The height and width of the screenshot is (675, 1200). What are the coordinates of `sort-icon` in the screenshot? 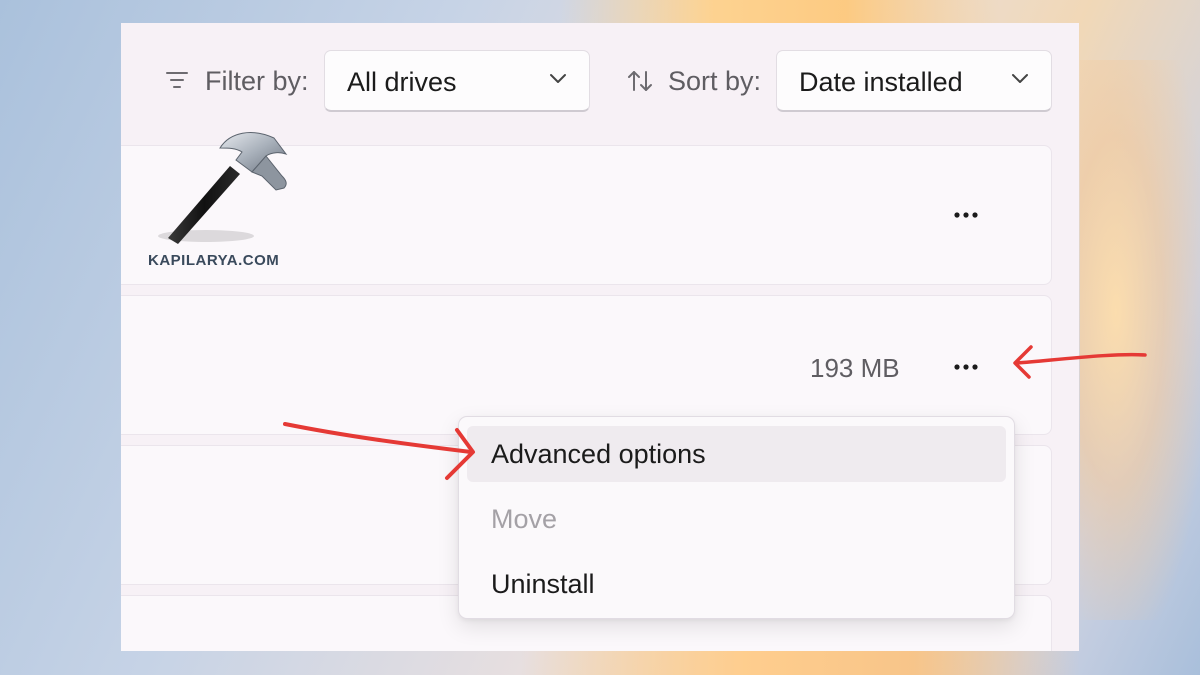 It's located at (640, 81).